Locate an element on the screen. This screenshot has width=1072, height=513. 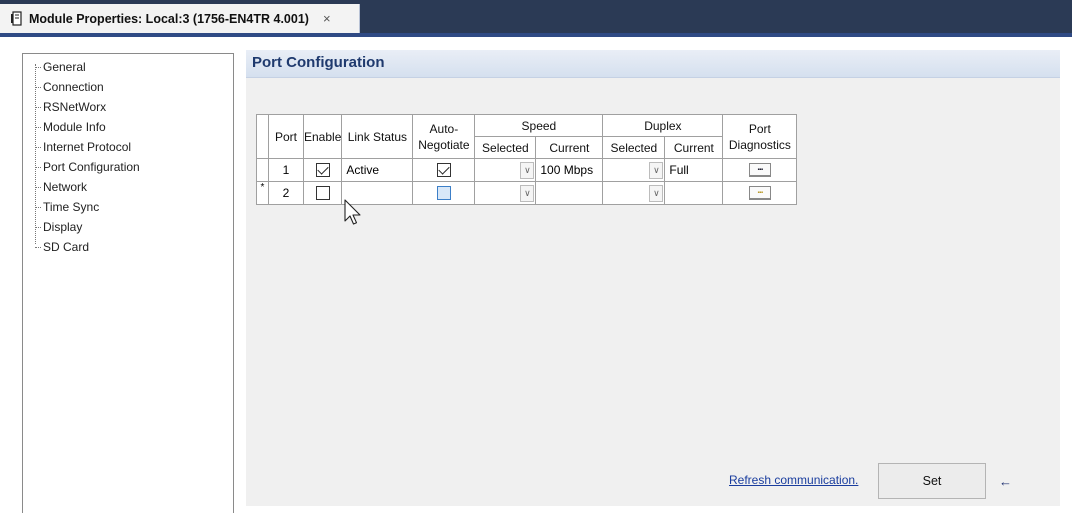
column-header-speed: Speed is located at coordinates (539, 125).